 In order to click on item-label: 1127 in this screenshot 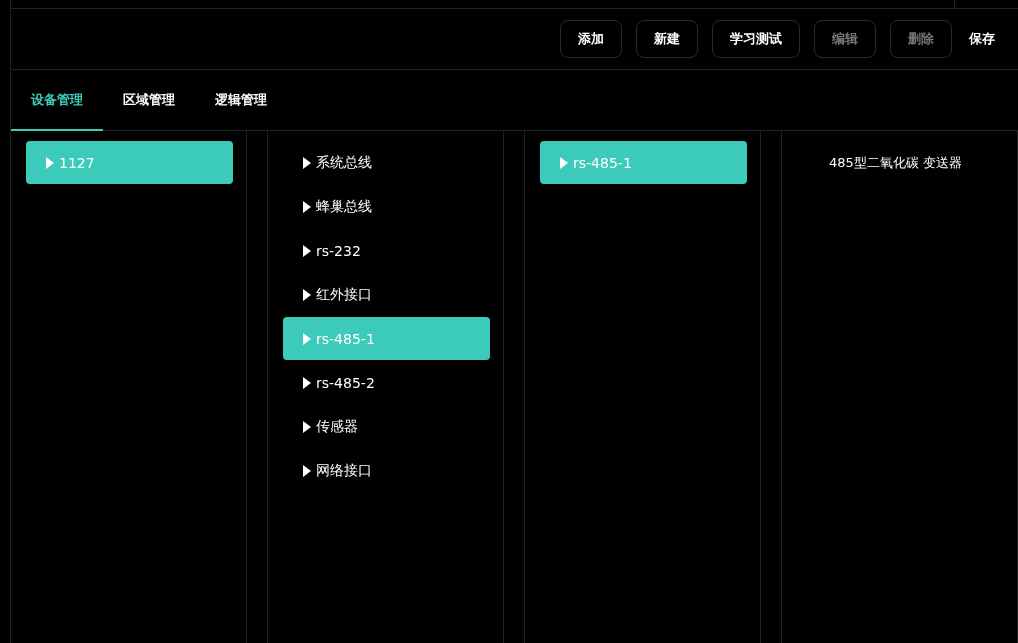, I will do `click(77, 162)`.